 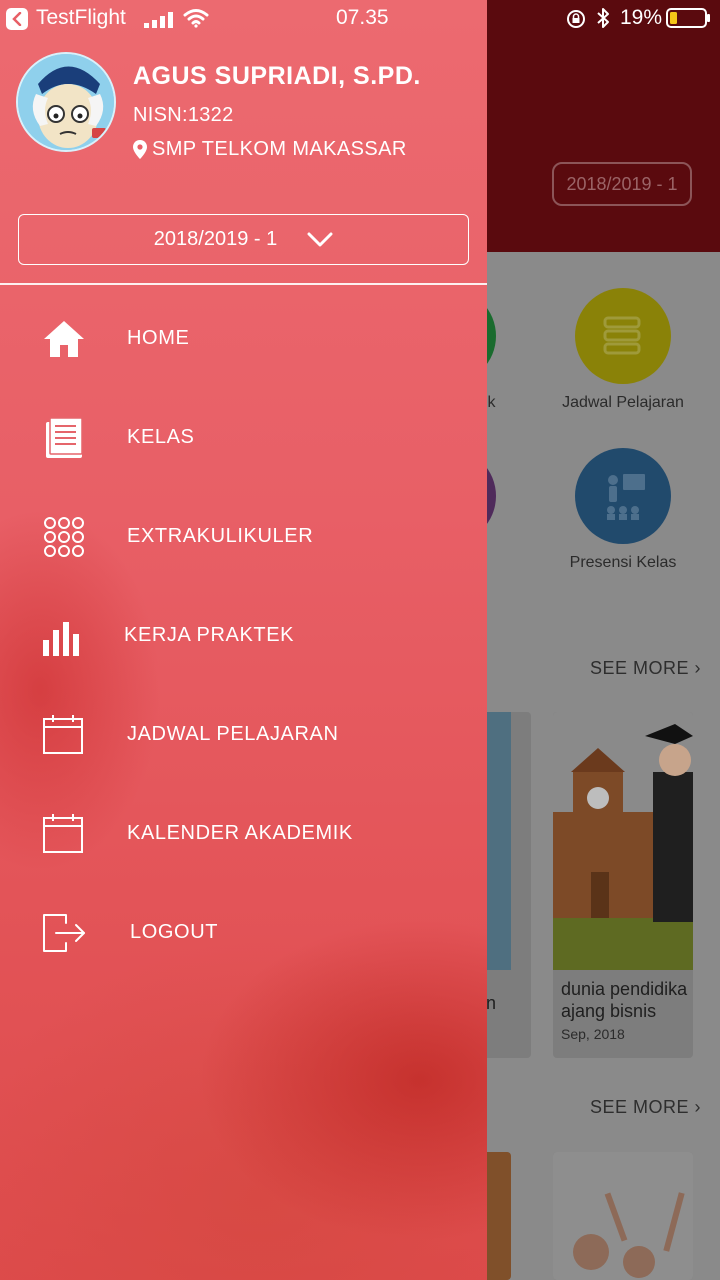 I want to click on presensi-kelas-label: Presensi Kelas, so click(x=623, y=562).